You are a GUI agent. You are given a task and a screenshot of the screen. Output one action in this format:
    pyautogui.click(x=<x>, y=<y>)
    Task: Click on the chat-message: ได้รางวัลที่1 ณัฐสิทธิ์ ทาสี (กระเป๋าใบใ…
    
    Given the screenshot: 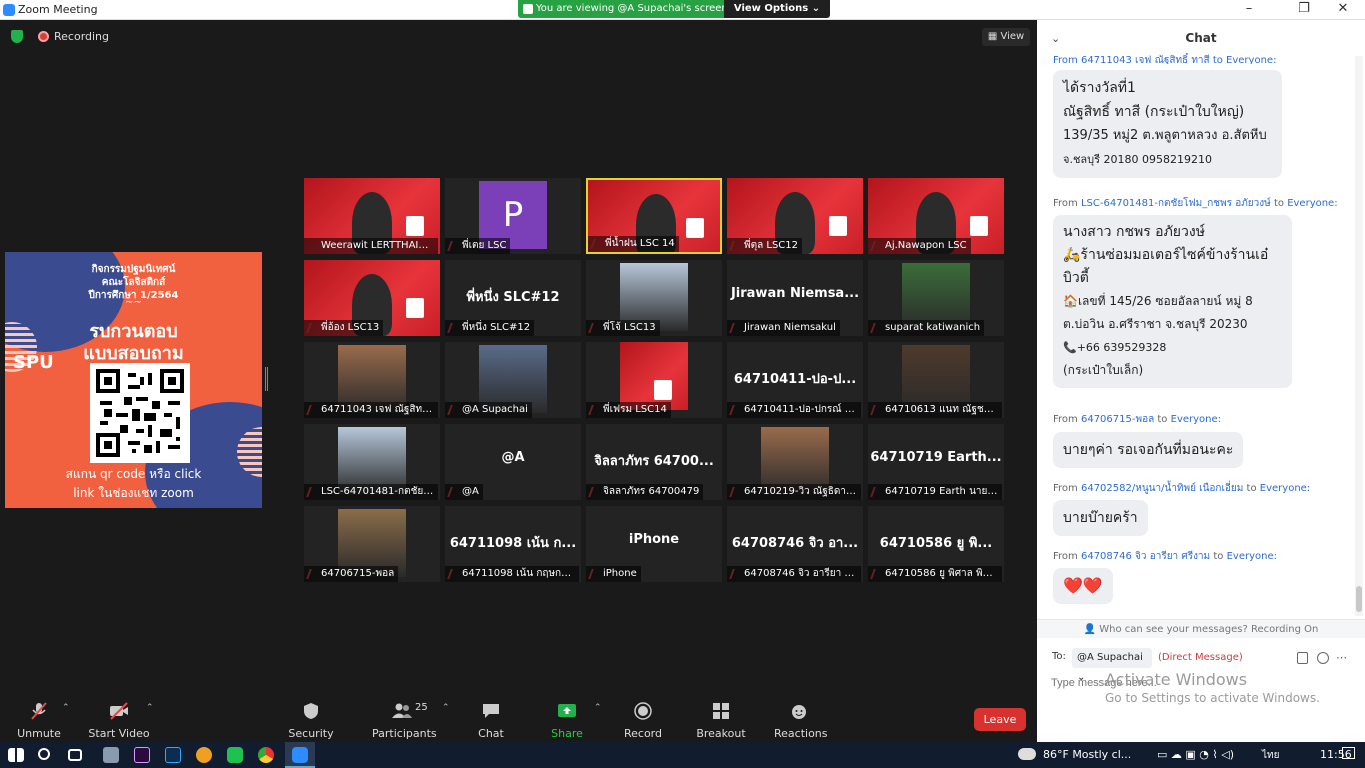 What is the action you would take?
    pyautogui.click(x=1167, y=124)
    